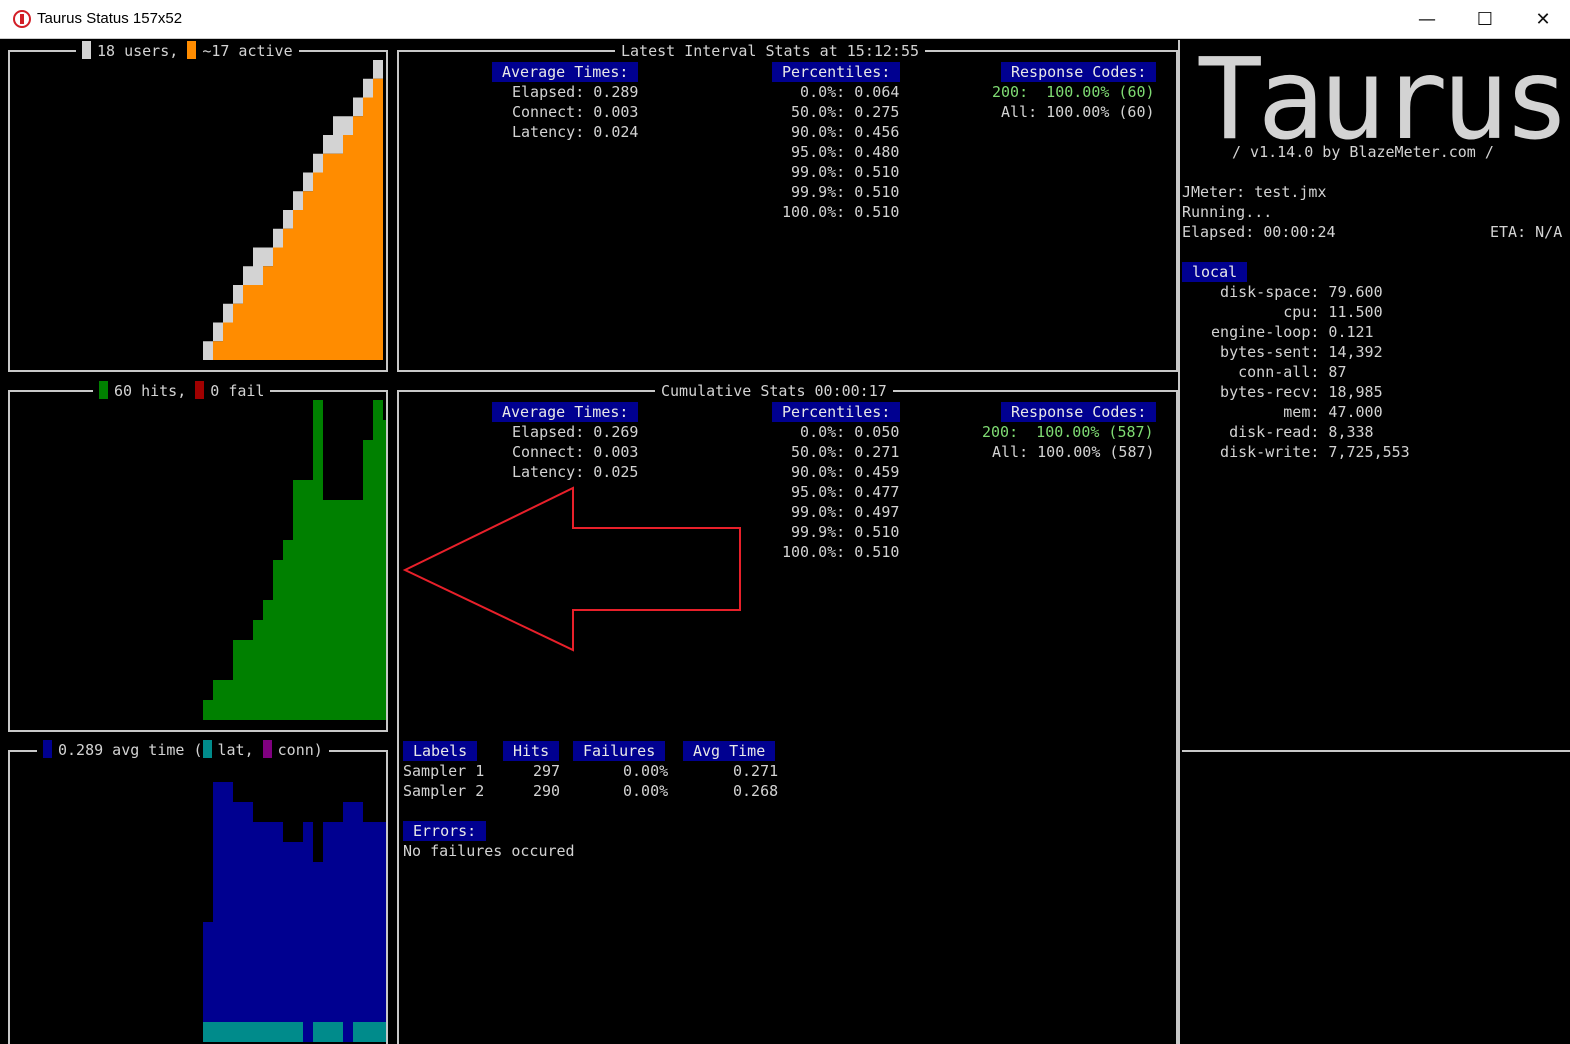 This screenshot has width=1570, height=1044. What do you see at coordinates (1383, 100) in the screenshot?
I see `taurus-logo: Taurus` at bounding box center [1383, 100].